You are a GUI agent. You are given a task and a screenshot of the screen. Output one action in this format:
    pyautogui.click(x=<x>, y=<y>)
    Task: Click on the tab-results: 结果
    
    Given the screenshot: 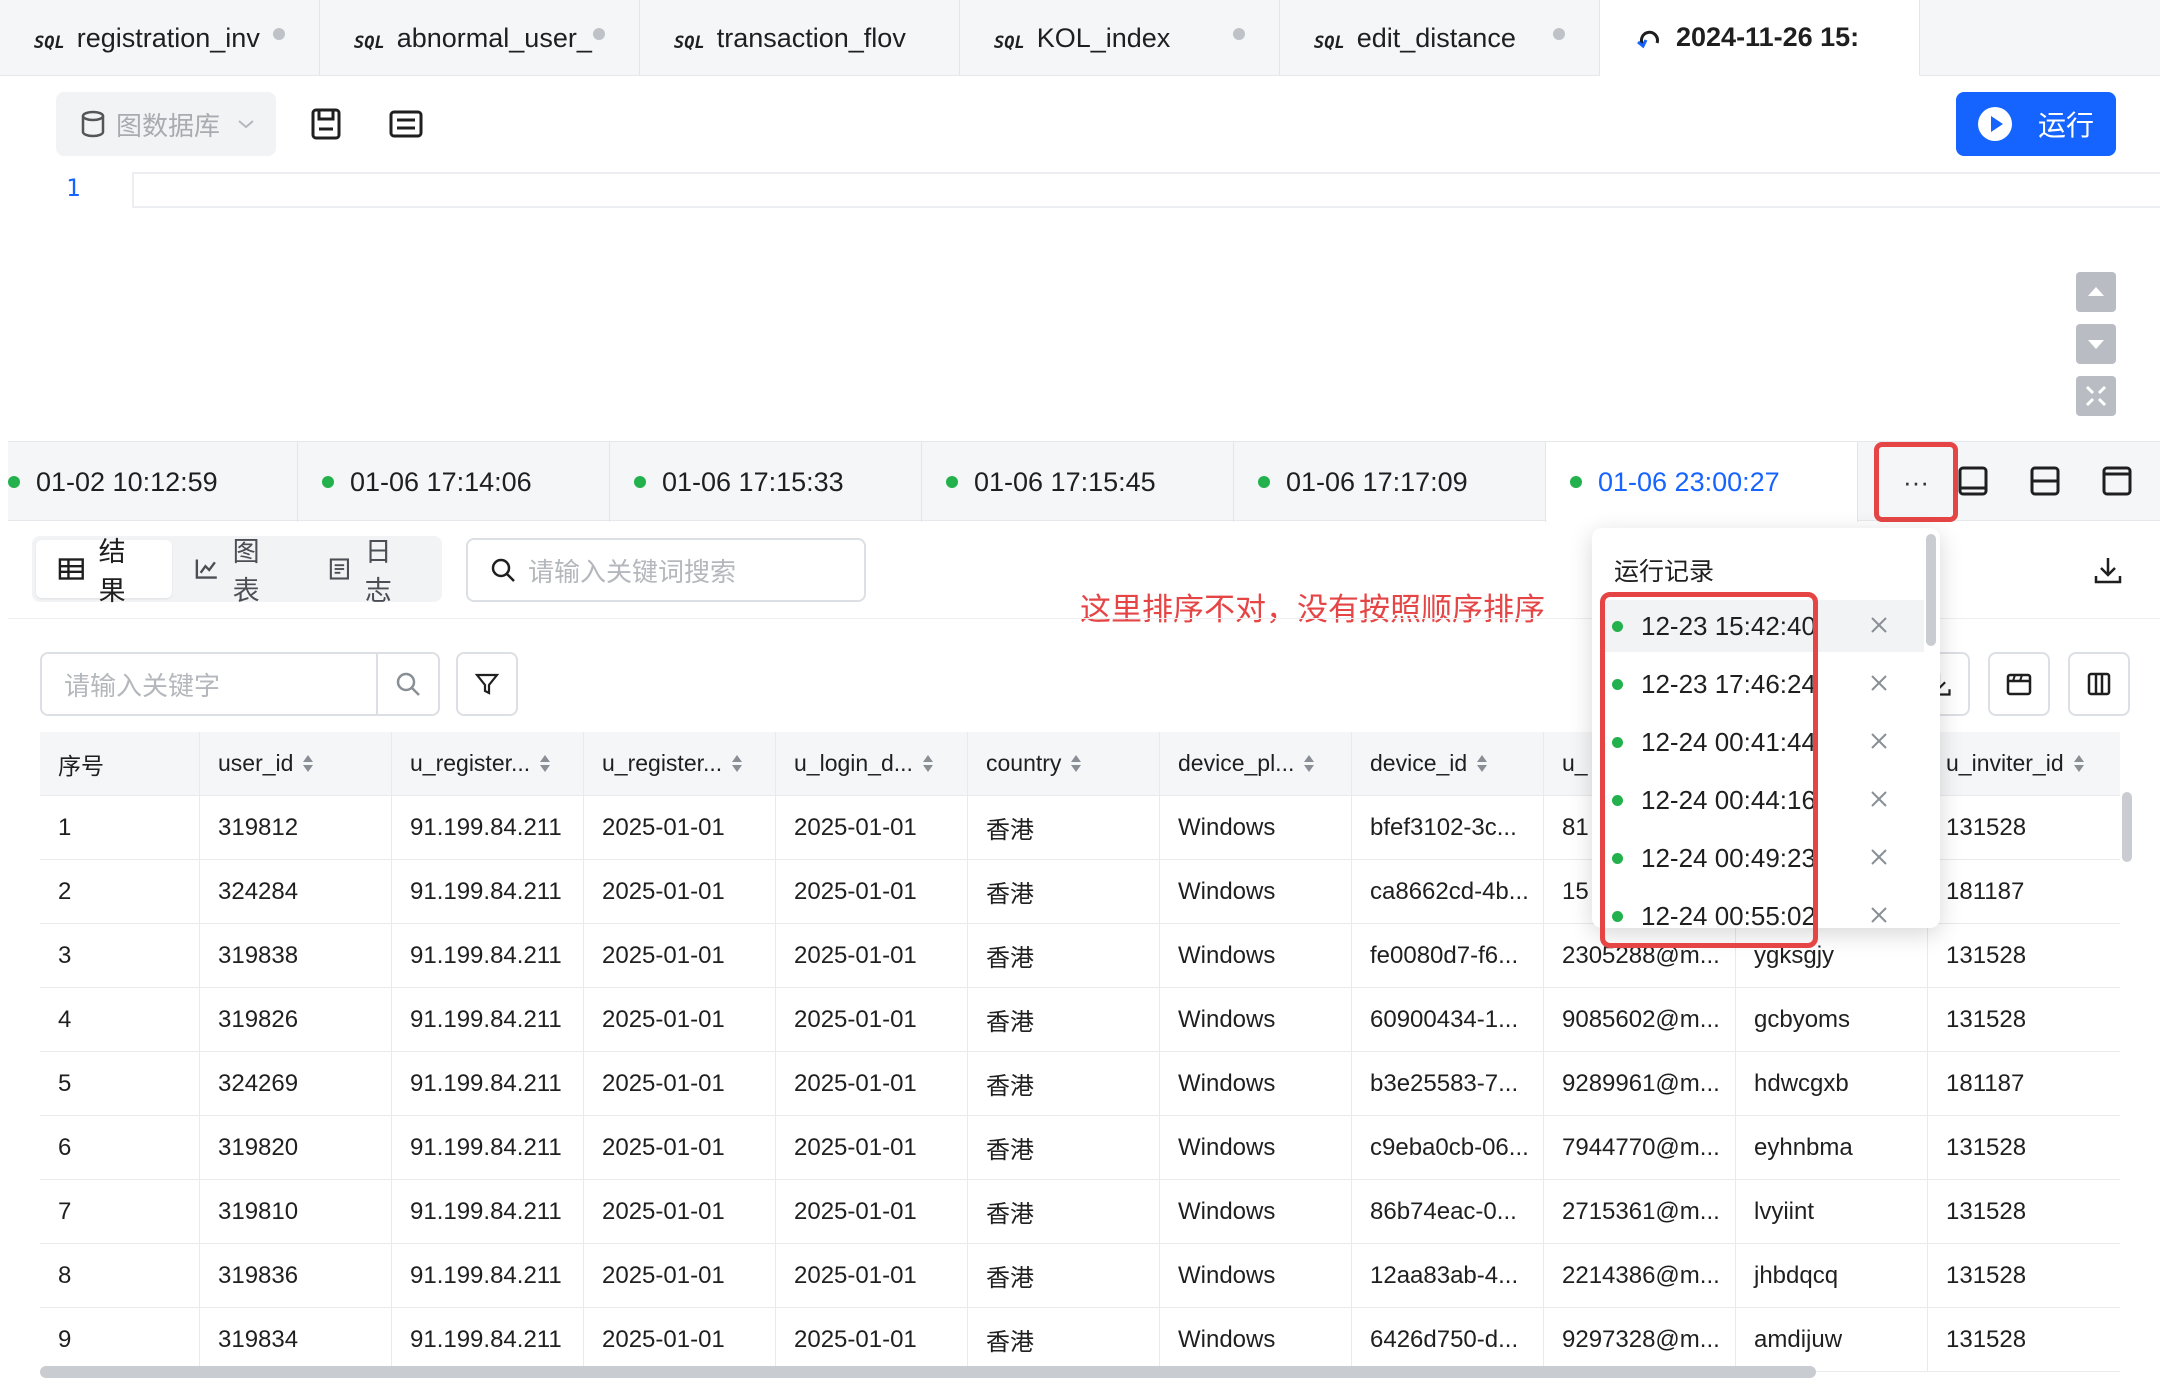 What is the action you would take?
    pyautogui.click(x=104, y=571)
    